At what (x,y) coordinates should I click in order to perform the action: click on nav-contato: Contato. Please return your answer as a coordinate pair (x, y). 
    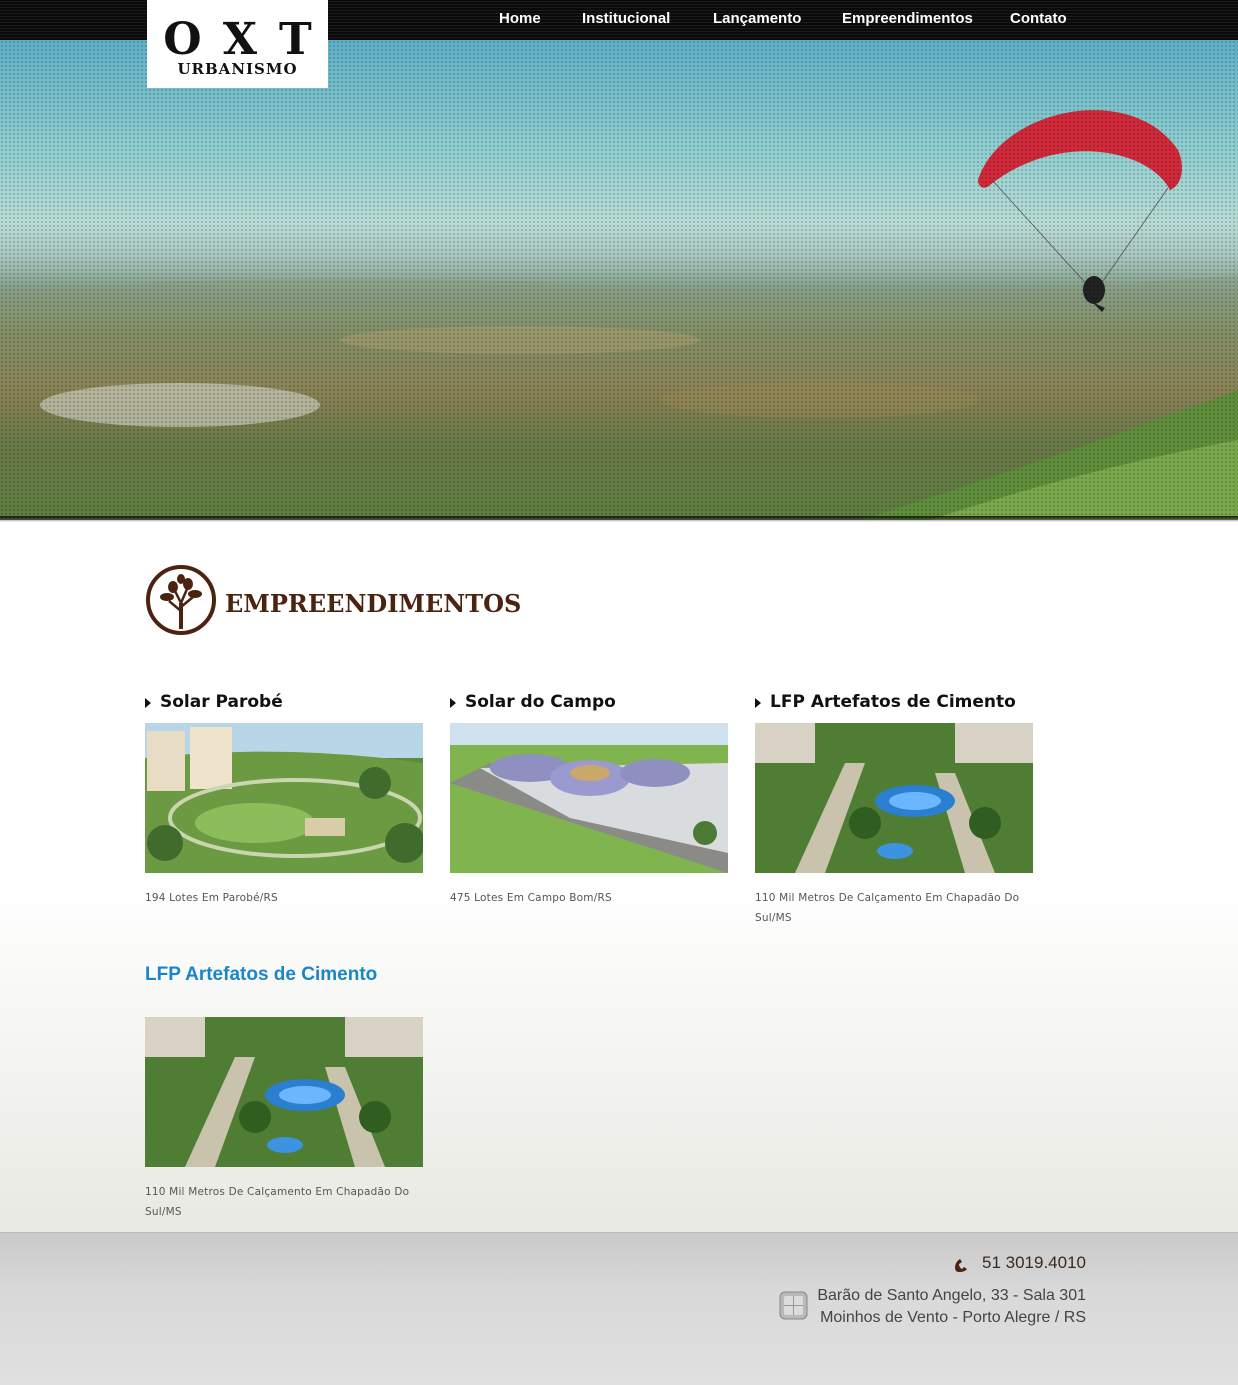
    Looking at the image, I should click on (1038, 18).